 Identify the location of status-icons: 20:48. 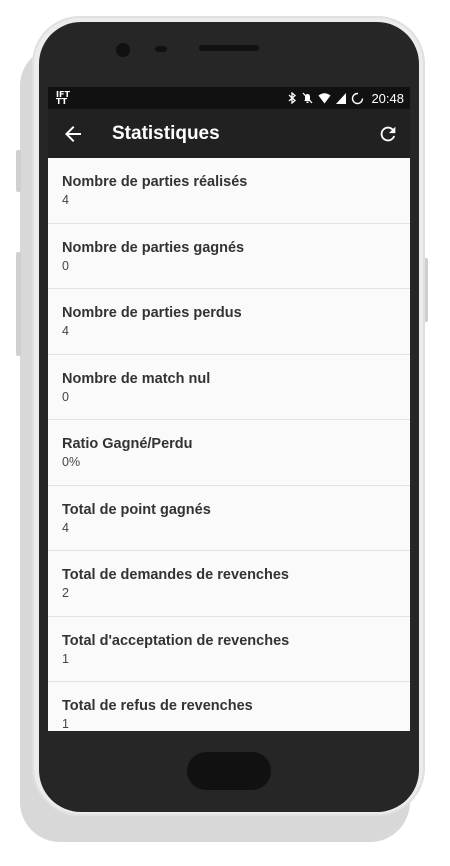
(346, 98).